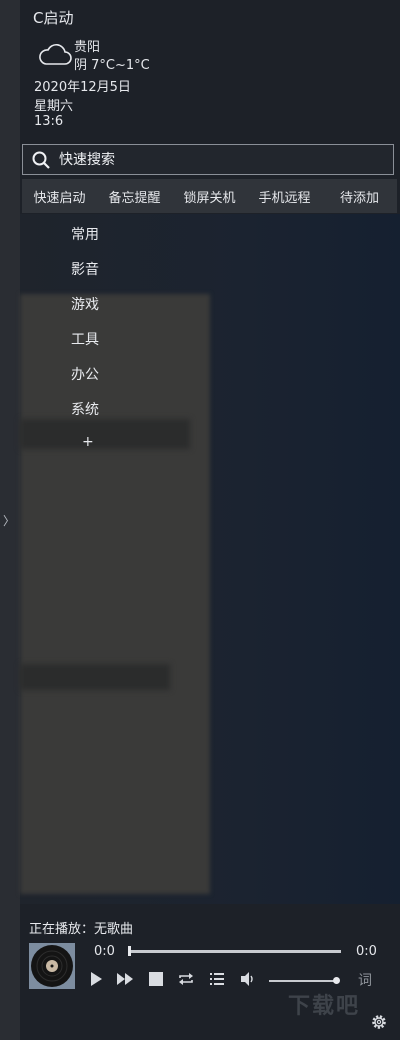 This screenshot has width=400, height=1040. I want to click on category-common: 常用, so click(85, 241).